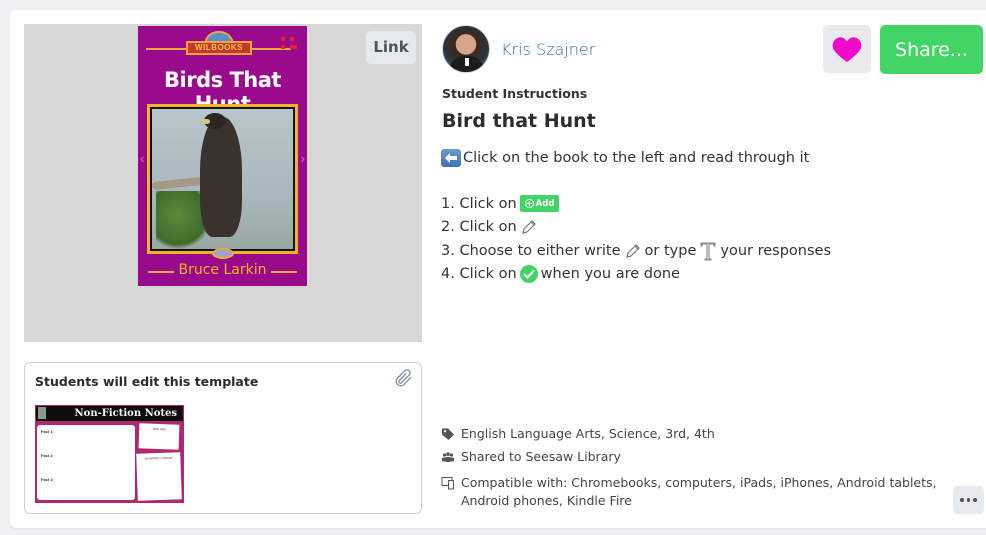 The height and width of the screenshot is (535, 986). I want to click on tag-icon, so click(448, 434).